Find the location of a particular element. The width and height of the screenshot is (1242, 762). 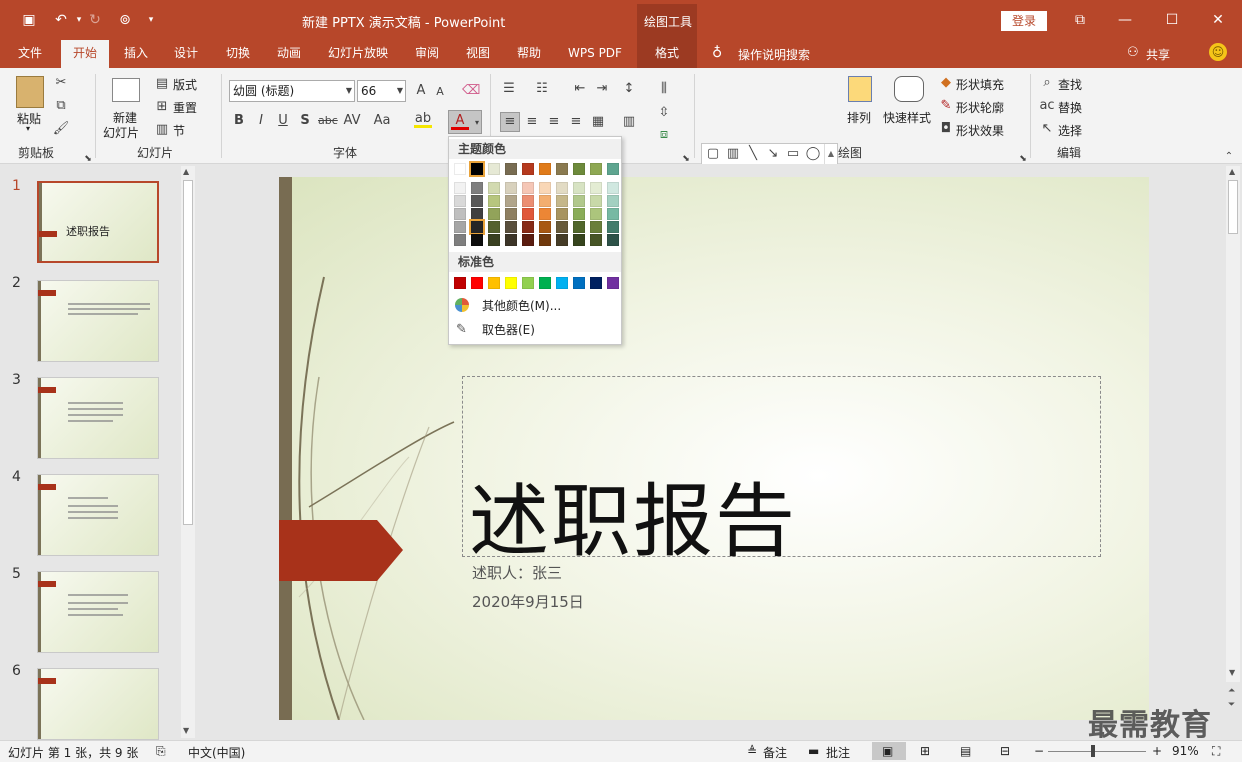

thumbnail-scrollbar: ▲ ▼ is located at coordinates (188, 452).